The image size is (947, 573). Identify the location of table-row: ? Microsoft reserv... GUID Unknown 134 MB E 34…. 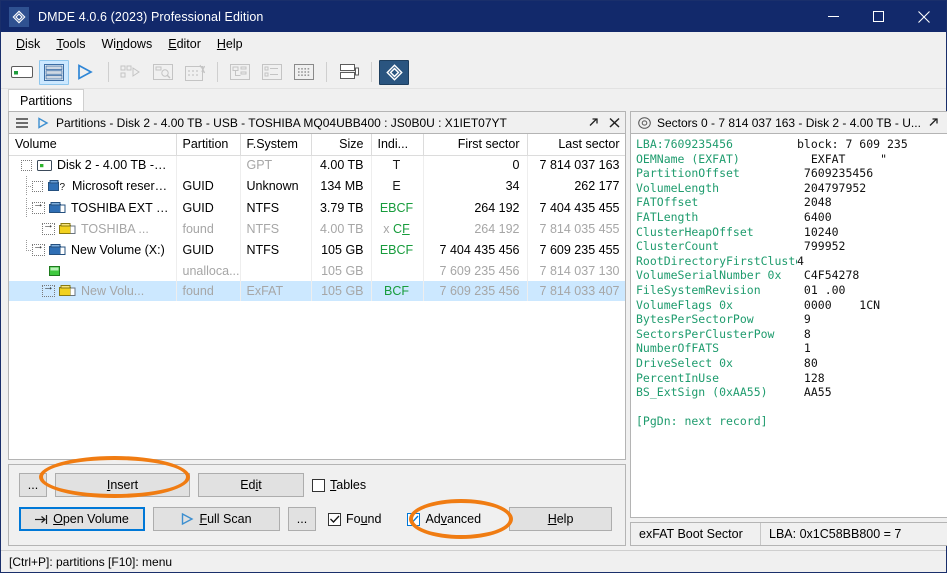
(317, 186).